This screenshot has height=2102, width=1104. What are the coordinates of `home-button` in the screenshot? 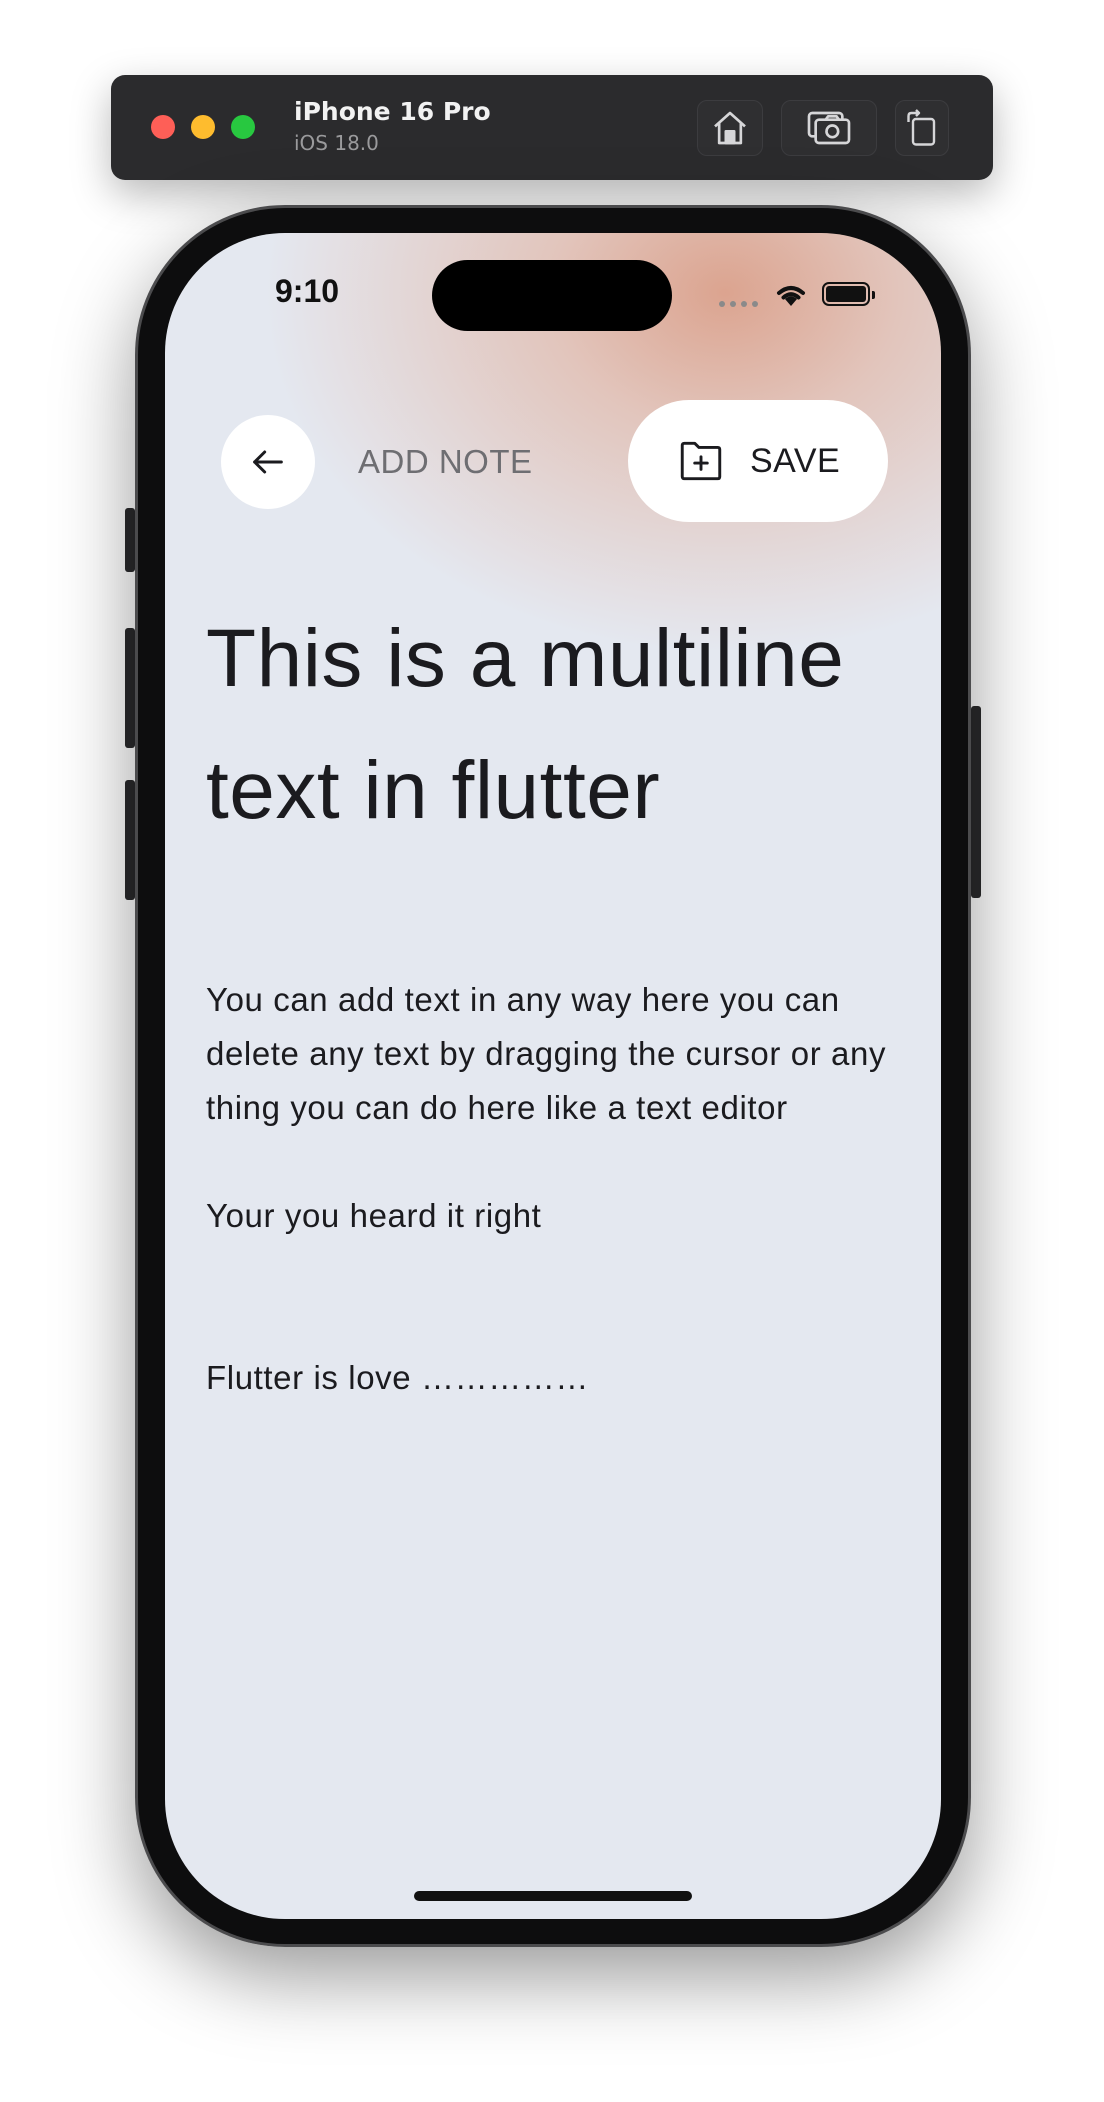 It's located at (730, 128).